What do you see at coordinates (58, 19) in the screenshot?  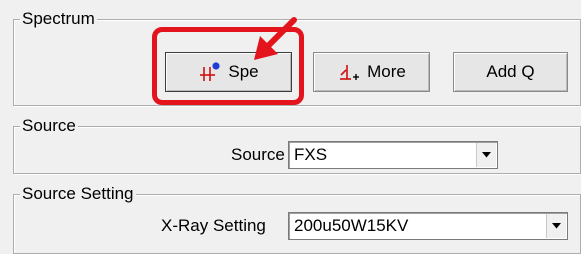 I see `spectrum-group-title: Spectrum` at bounding box center [58, 19].